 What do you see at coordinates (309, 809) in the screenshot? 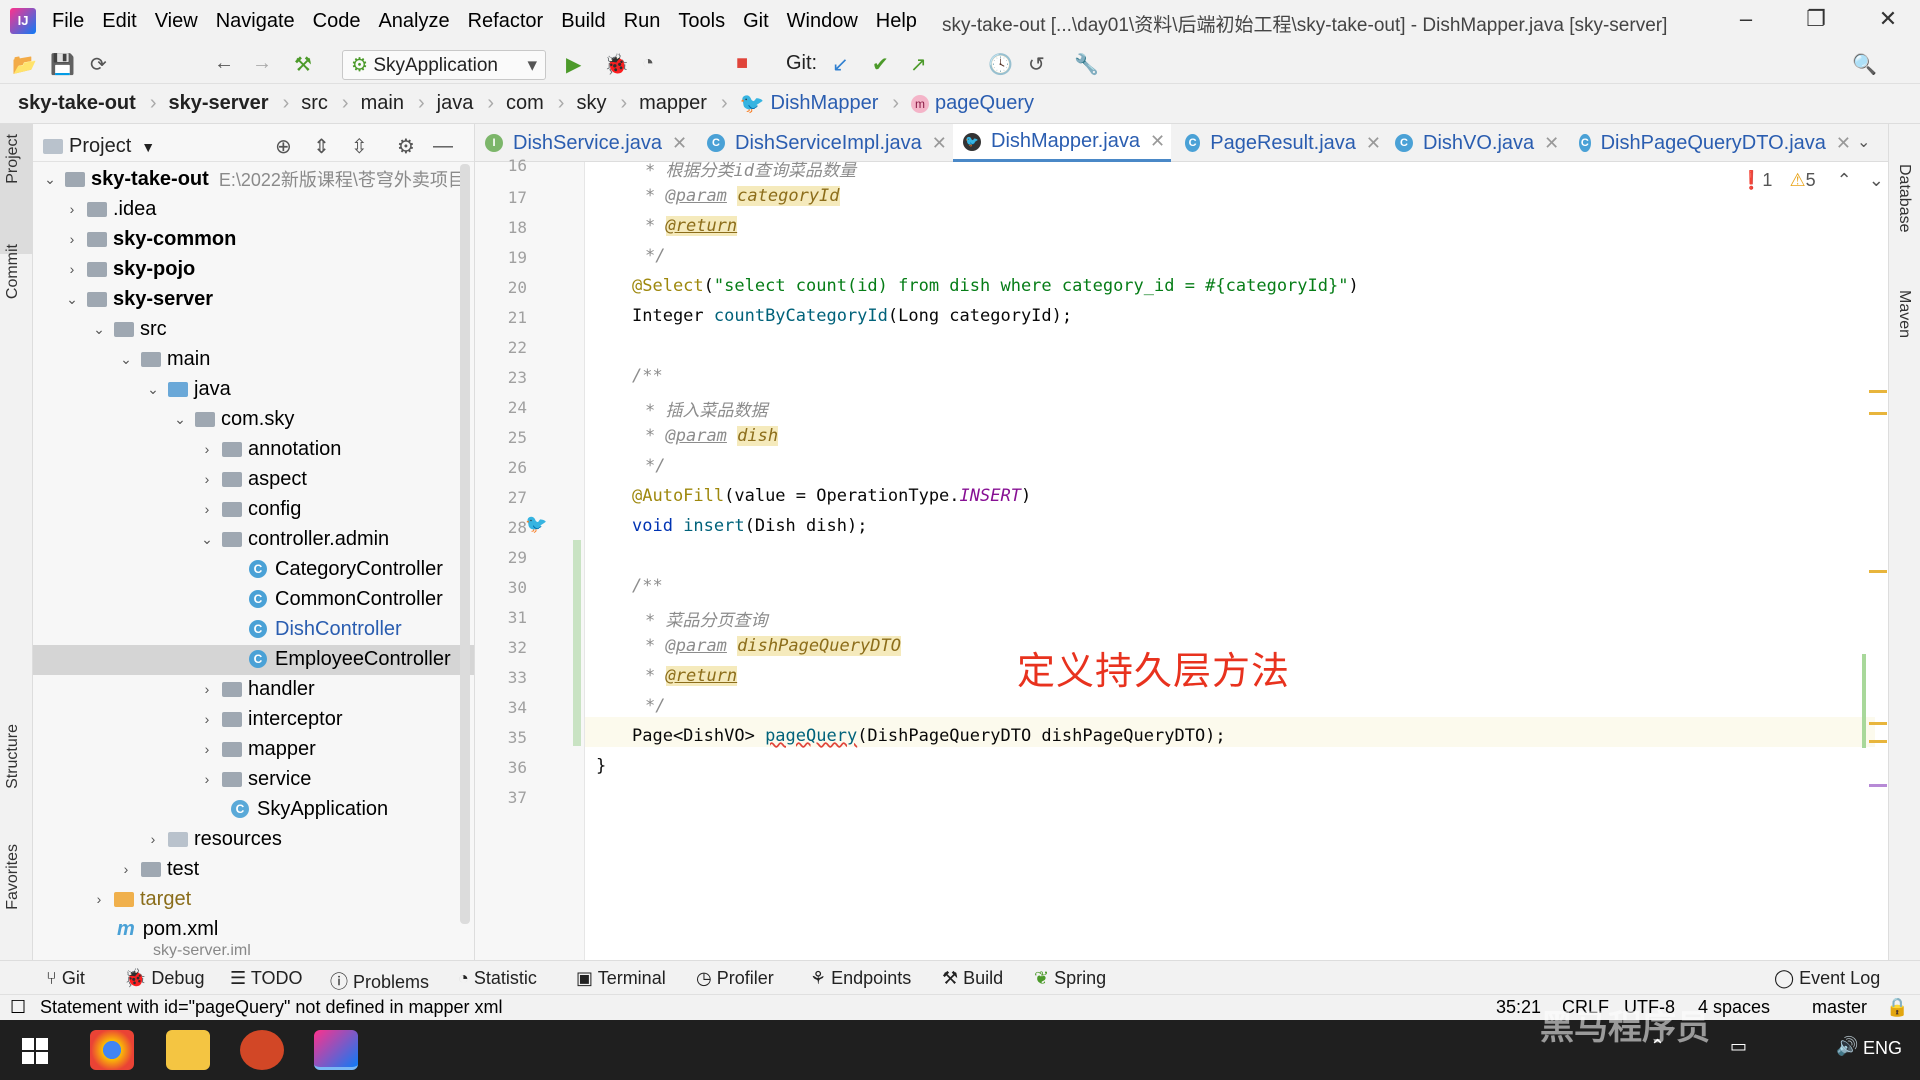
I see `tree-item: C SkyApplication` at bounding box center [309, 809].